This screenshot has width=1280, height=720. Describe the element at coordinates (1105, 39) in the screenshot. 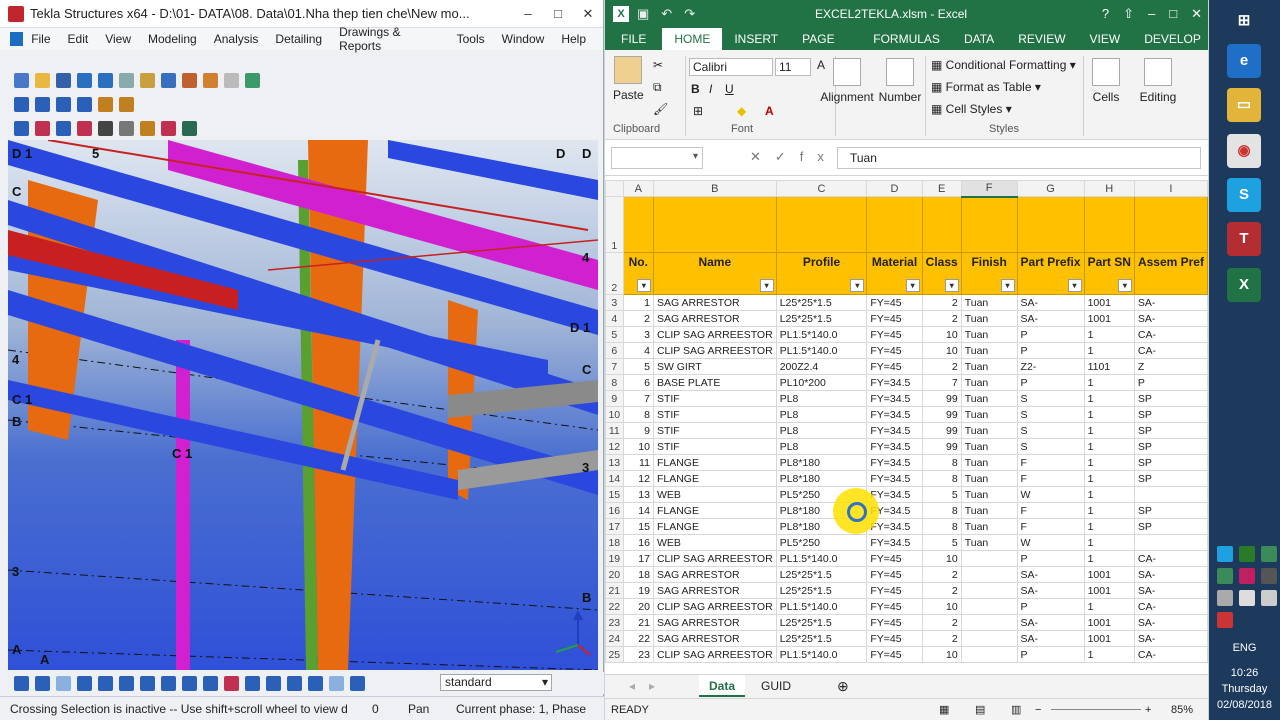

I see `tab-view: VIEW` at that location.